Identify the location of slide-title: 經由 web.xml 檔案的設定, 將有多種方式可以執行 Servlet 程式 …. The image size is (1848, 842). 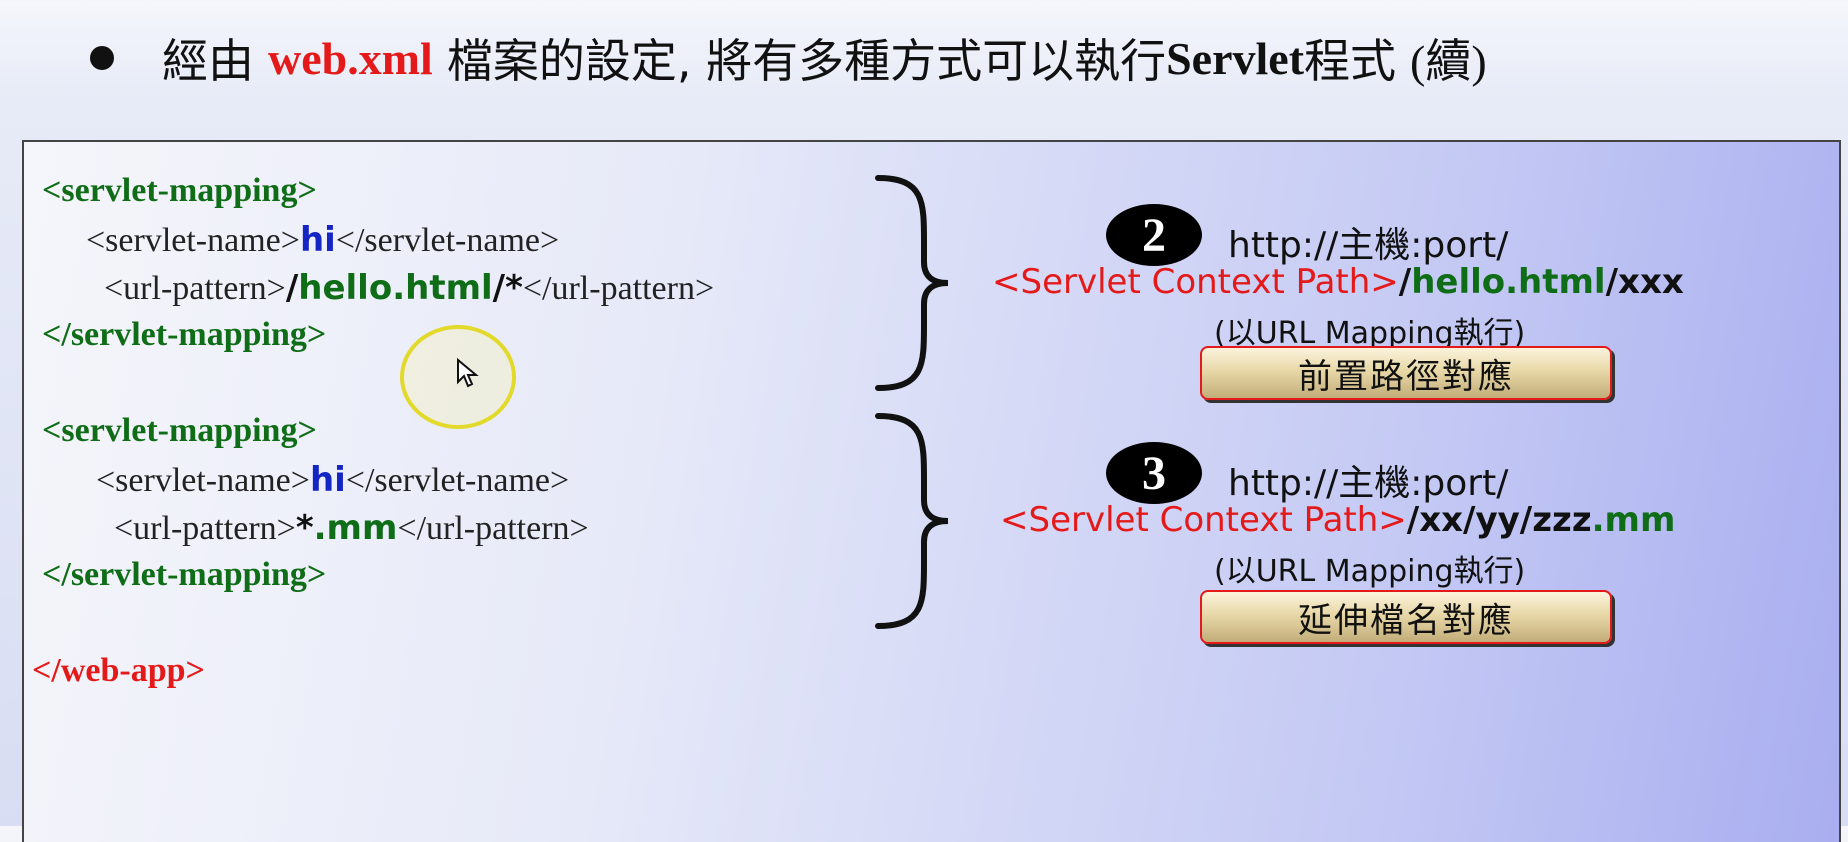
(788, 58).